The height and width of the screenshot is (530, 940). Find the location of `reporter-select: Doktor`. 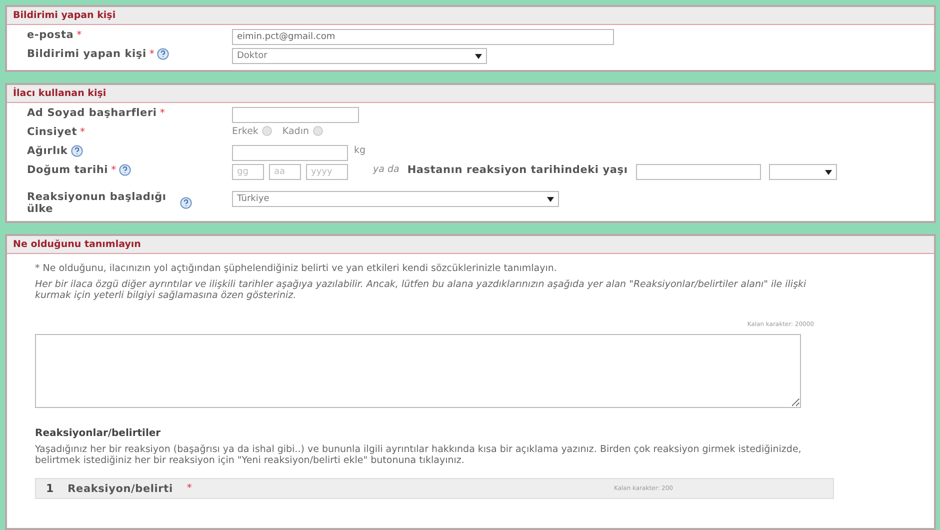

reporter-select: Doktor is located at coordinates (359, 56).